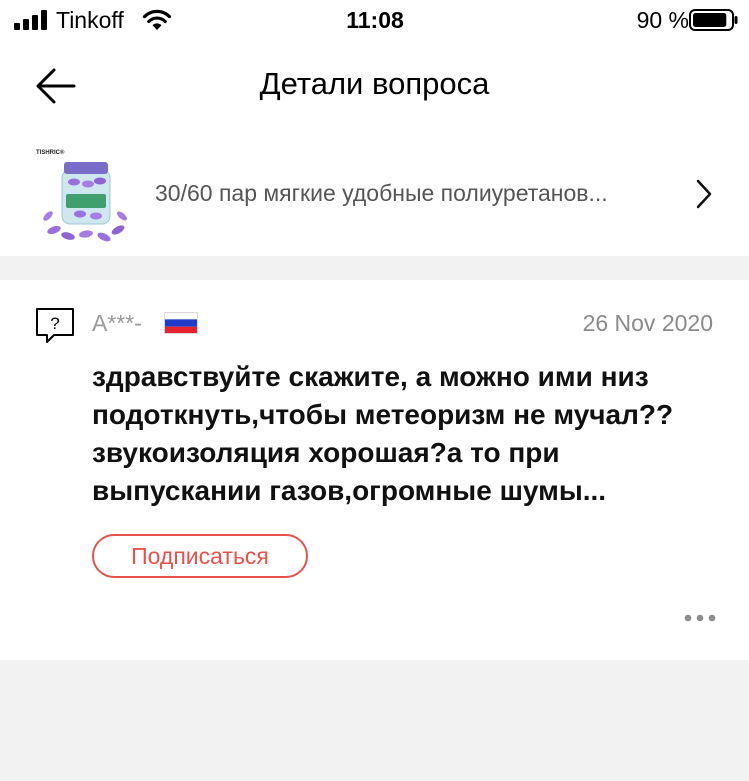 The width and height of the screenshot is (749, 781). Describe the element at coordinates (200, 556) in the screenshot. I see `subscribe-button: Подписаться` at that location.